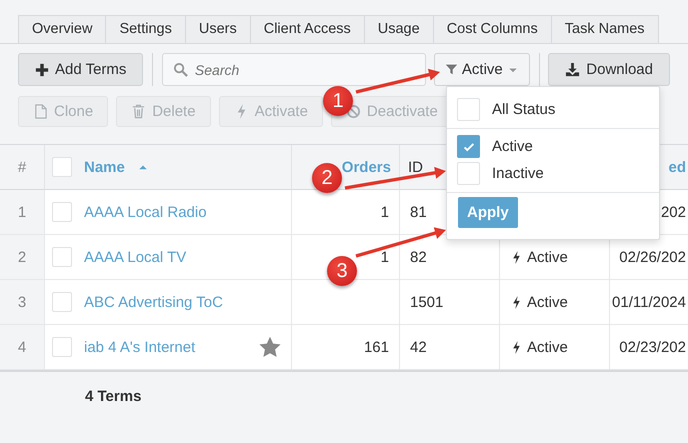 The image size is (688, 443). What do you see at coordinates (22, 302) in the screenshot?
I see `row-number: 3` at bounding box center [22, 302].